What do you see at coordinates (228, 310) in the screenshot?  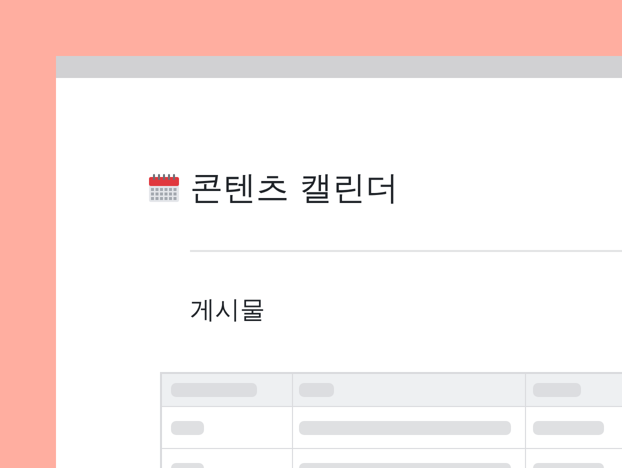 I see `section-heading: 게시물` at bounding box center [228, 310].